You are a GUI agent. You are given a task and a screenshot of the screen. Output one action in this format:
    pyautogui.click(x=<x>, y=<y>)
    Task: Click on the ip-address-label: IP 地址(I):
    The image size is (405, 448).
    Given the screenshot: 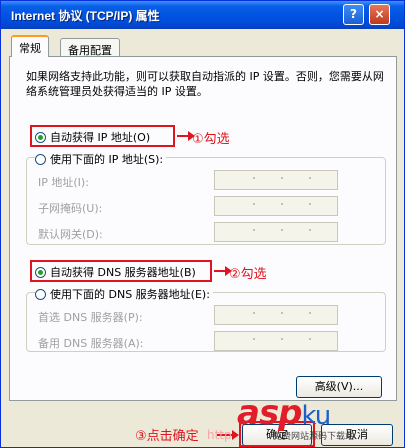 What is the action you would take?
    pyautogui.click(x=63, y=182)
    